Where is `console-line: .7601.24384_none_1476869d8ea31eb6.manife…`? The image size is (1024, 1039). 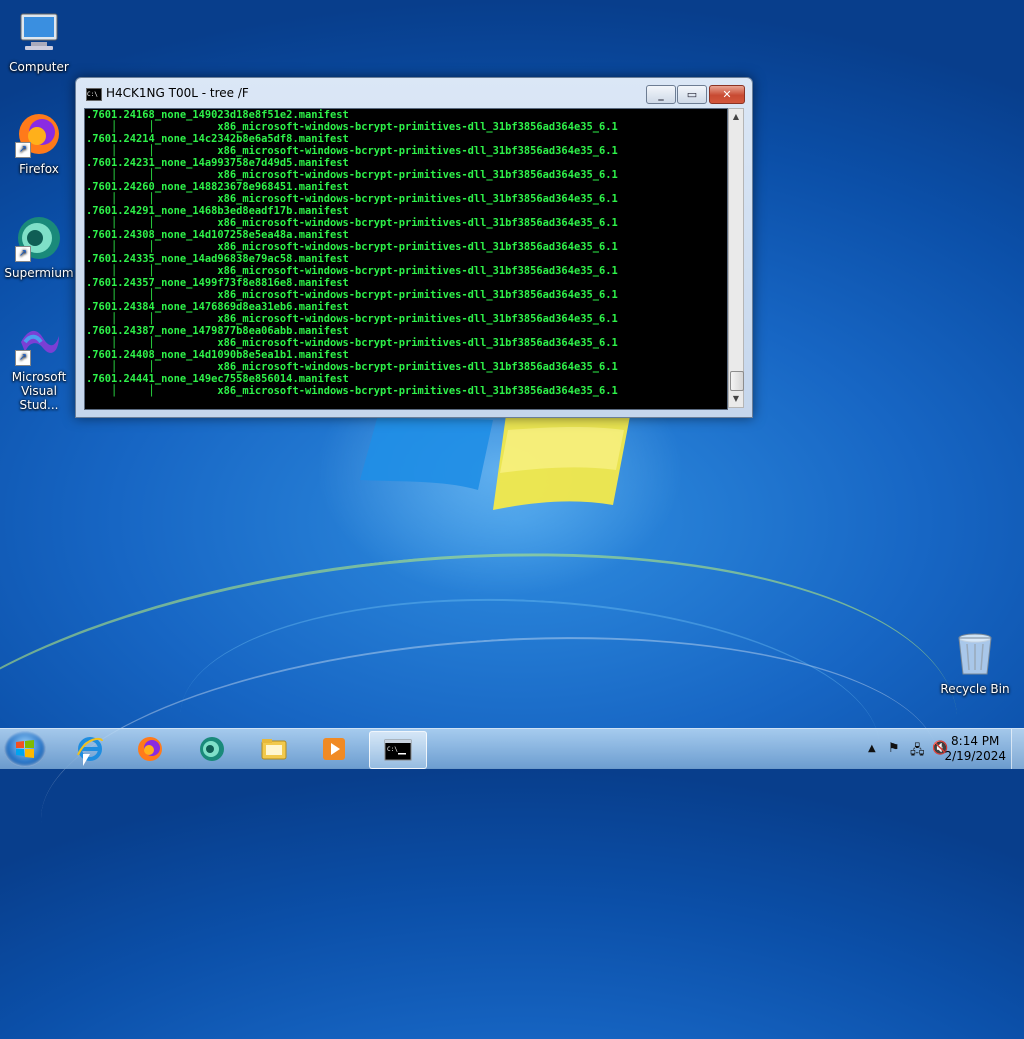 console-line: .7601.24384_none_1476869d8ea31eb6.manife… is located at coordinates (217, 307).